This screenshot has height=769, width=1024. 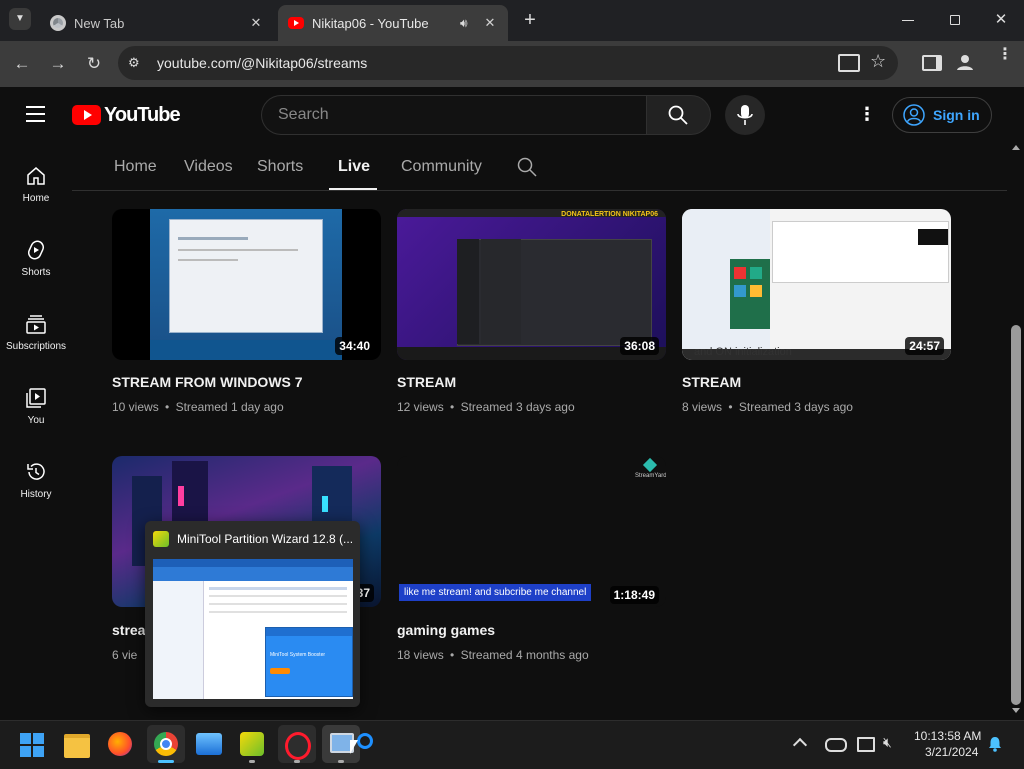 I want to click on guide-item-history: History, so click(x=36, y=480).